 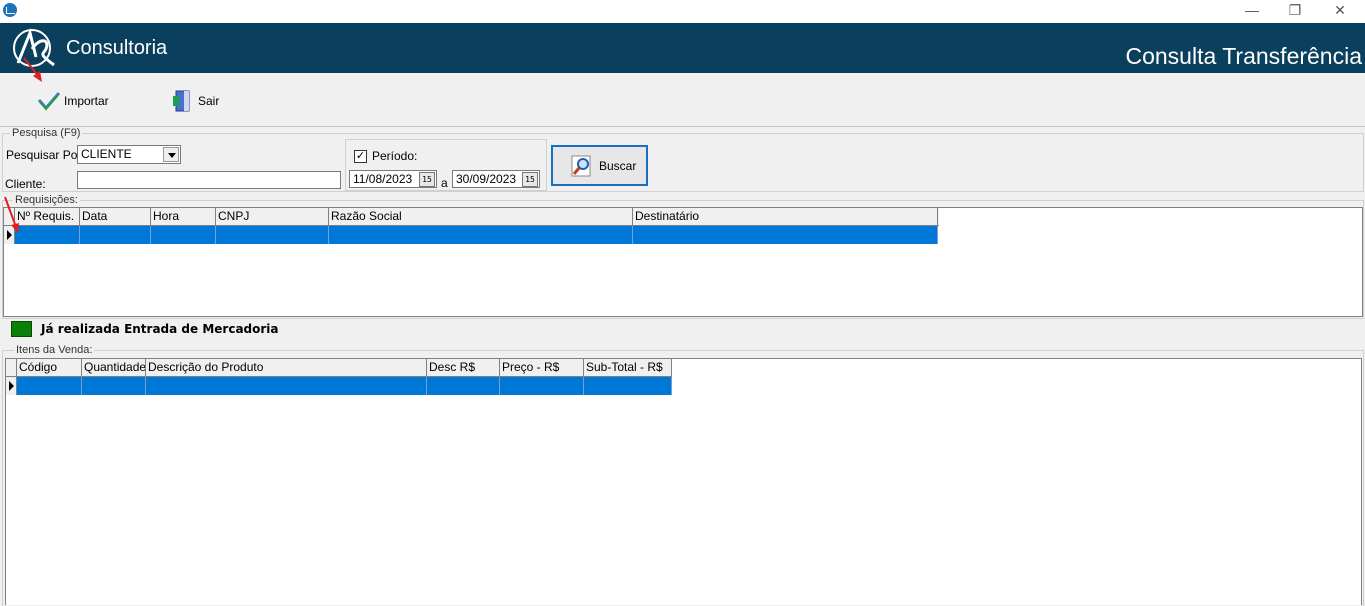 I want to click on column-header: Hora, so click(x=183, y=216).